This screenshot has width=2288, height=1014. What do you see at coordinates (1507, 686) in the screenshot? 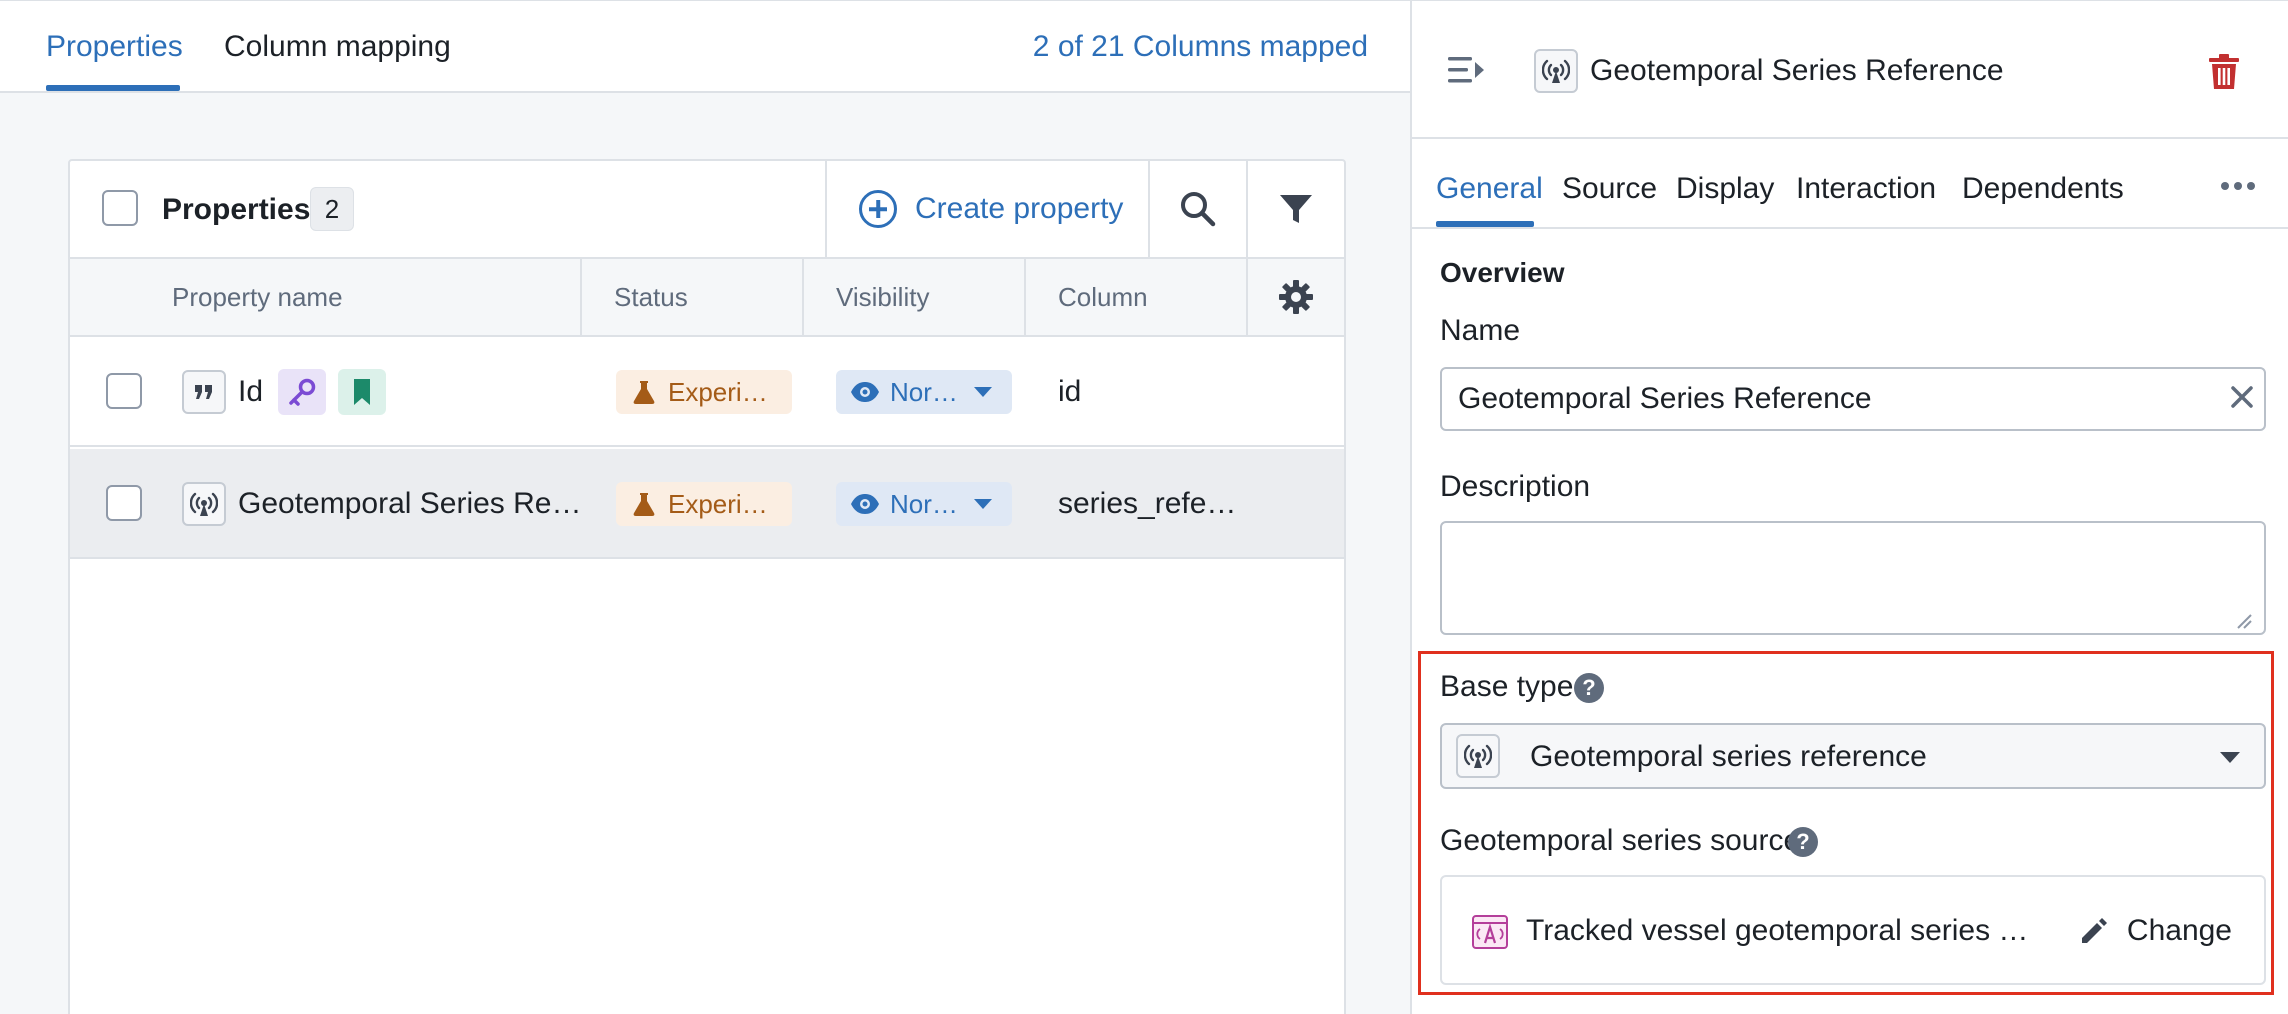
I see `base-type-label: Base type` at bounding box center [1507, 686].